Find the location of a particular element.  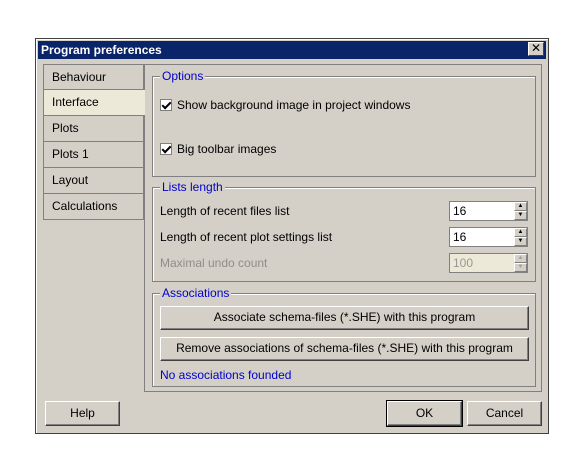

show-bg-image-row: Show background image in project windows is located at coordinates (285, 105).